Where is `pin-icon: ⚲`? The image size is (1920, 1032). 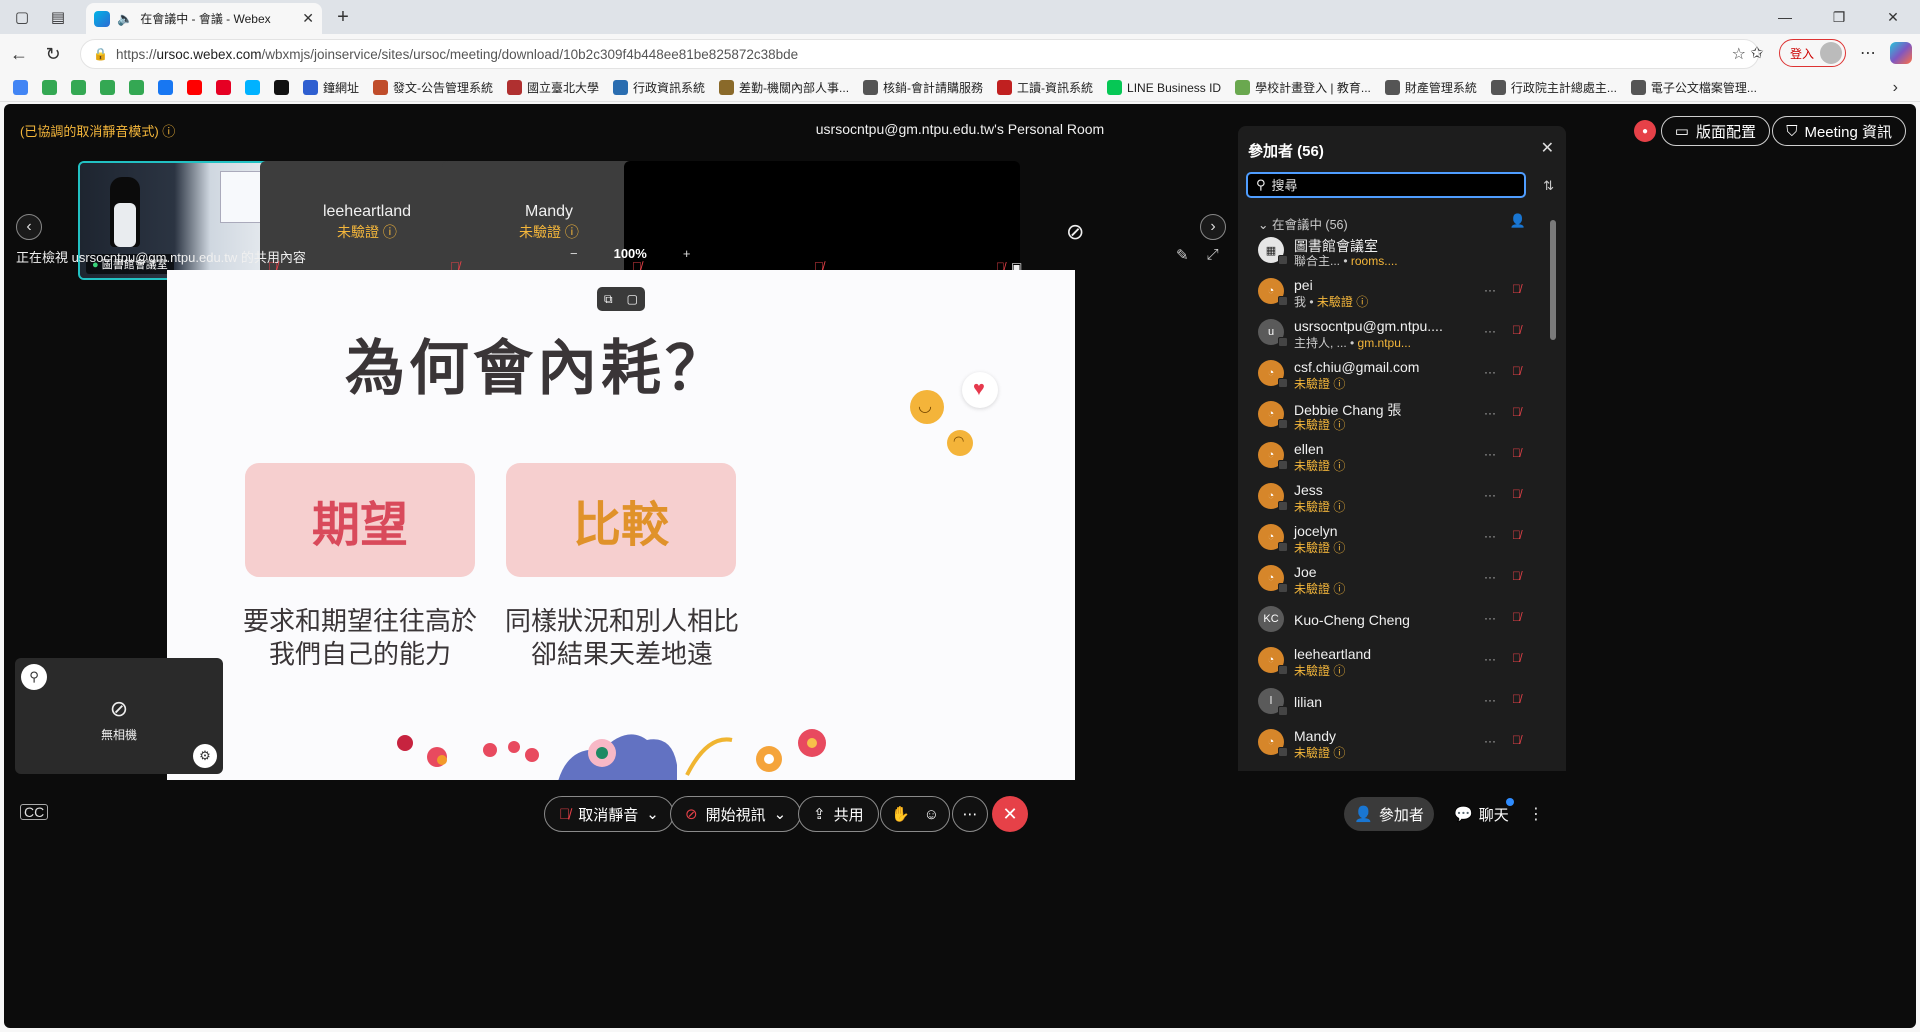
pin-icon: ⚲ is located at coordinates (34, 677).